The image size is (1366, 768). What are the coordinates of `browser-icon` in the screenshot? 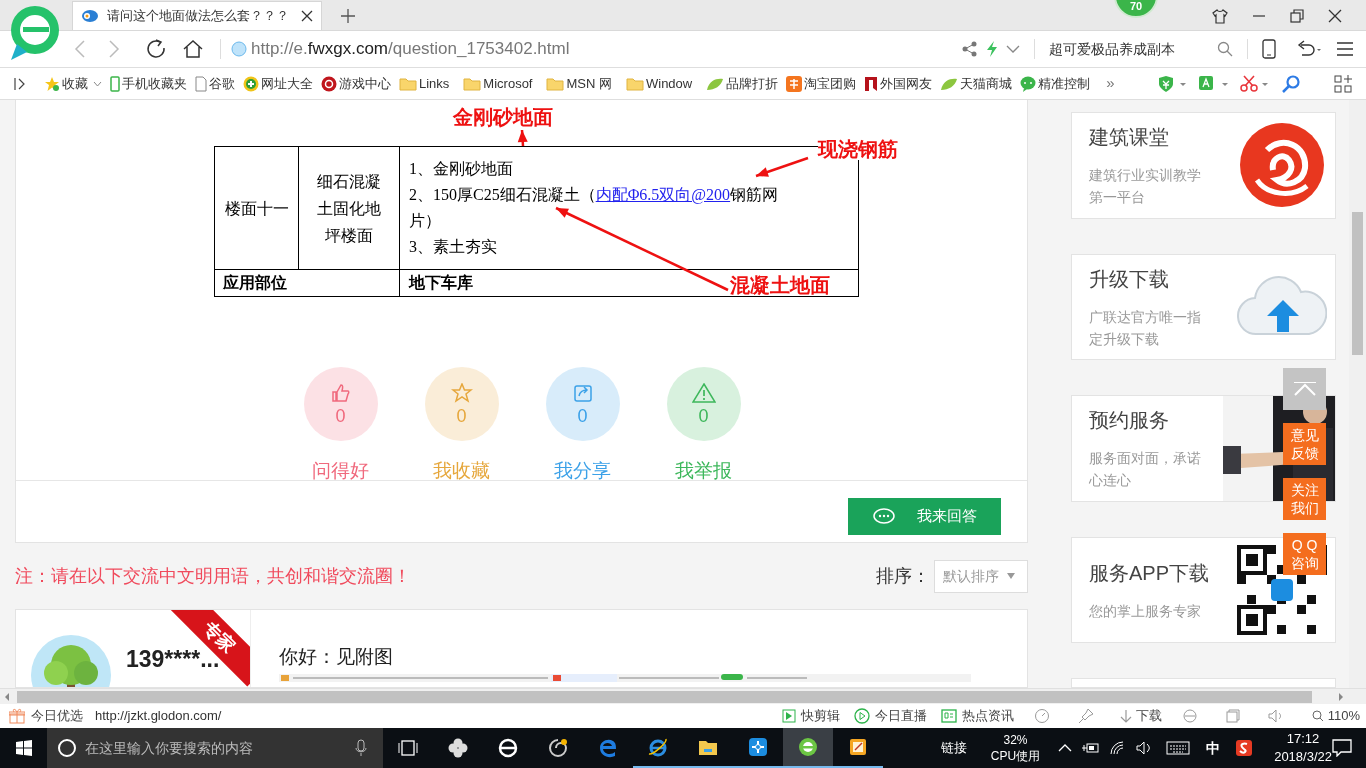 It's located at (807, 747).